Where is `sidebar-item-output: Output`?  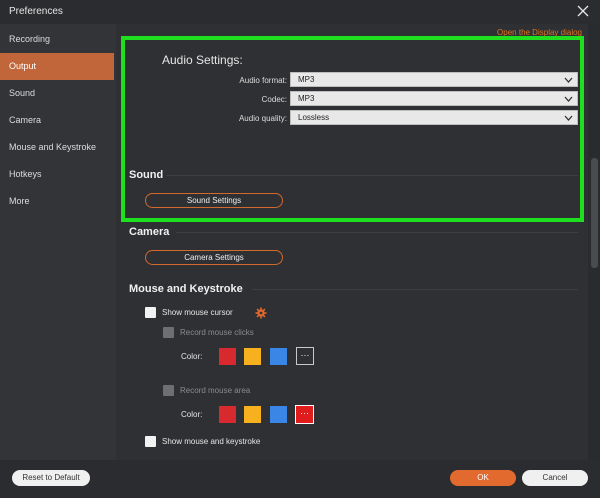 sidebar-item-output: Output is located at coordinates (57, 66).